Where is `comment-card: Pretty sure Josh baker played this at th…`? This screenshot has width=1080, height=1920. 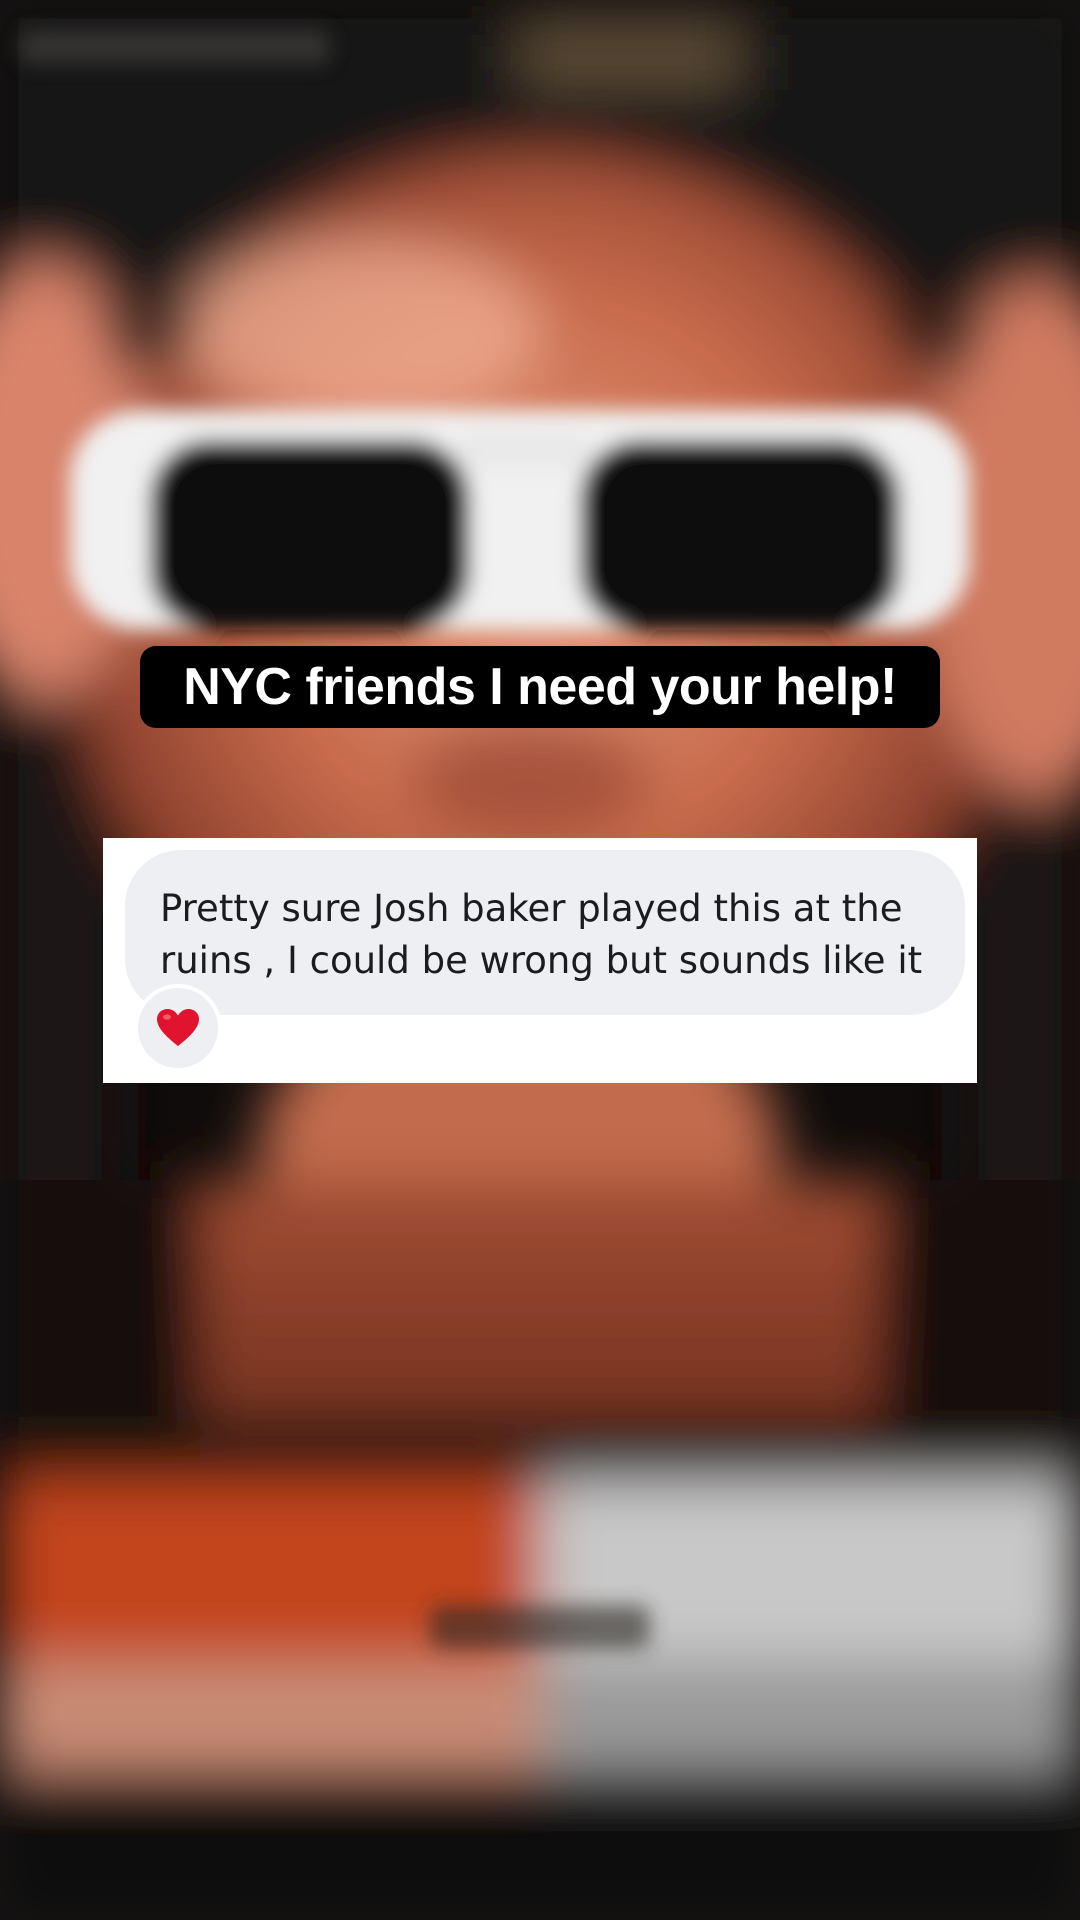 comment-card: Pretty sure Josh baker played this at th… is located at coordinates (540, 960).